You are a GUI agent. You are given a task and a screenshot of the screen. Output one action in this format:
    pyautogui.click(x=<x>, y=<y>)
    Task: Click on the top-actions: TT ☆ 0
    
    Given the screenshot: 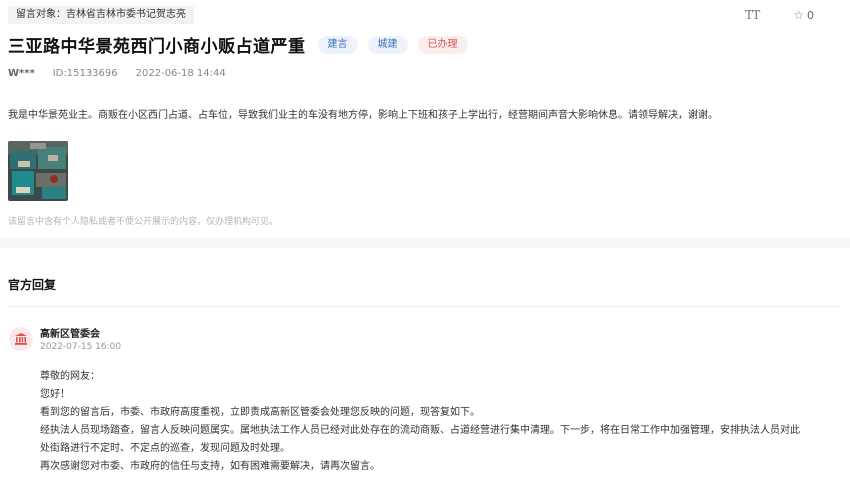 What is the action you would take?
    pyautogui.click(x=779, y=15)
    